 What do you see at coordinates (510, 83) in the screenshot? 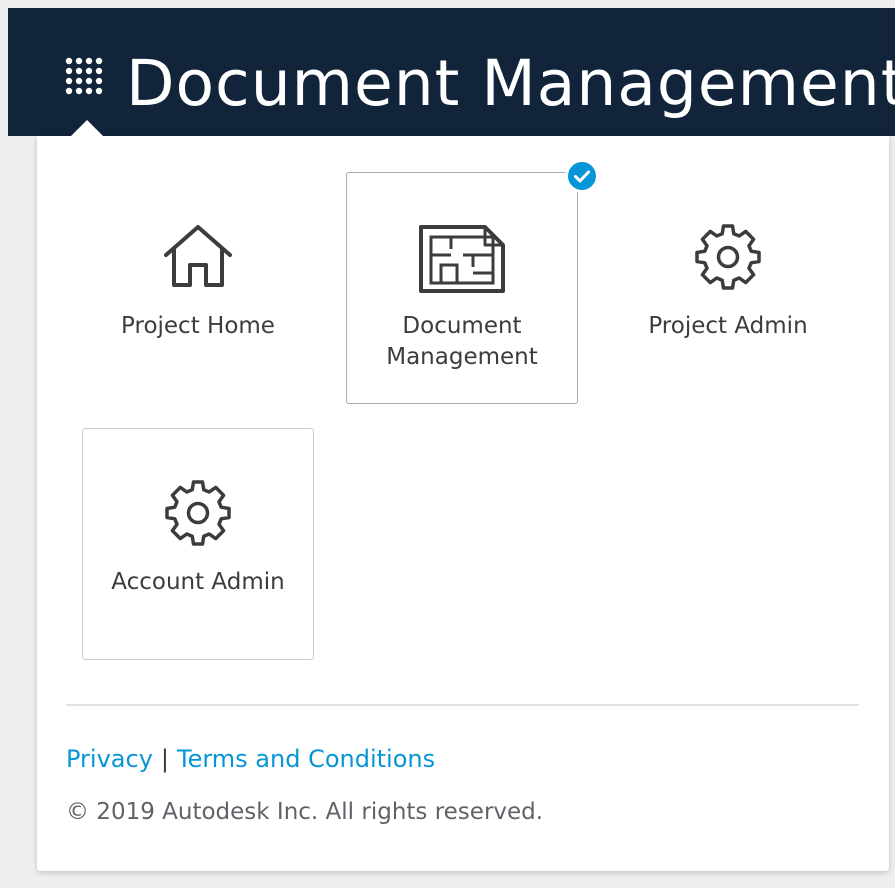
I see `app-title: Document Management` at bounding box center [510, 83].